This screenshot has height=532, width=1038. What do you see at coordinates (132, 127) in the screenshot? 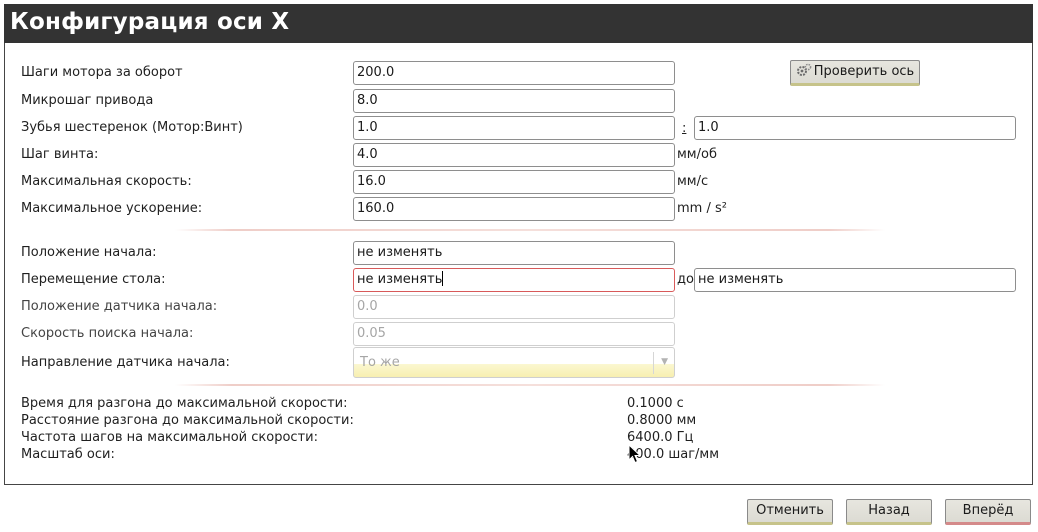
I see `gear-teeth-label: Зубья шестеренок (Мотор:Винт)` at bounding box center [132, 127].